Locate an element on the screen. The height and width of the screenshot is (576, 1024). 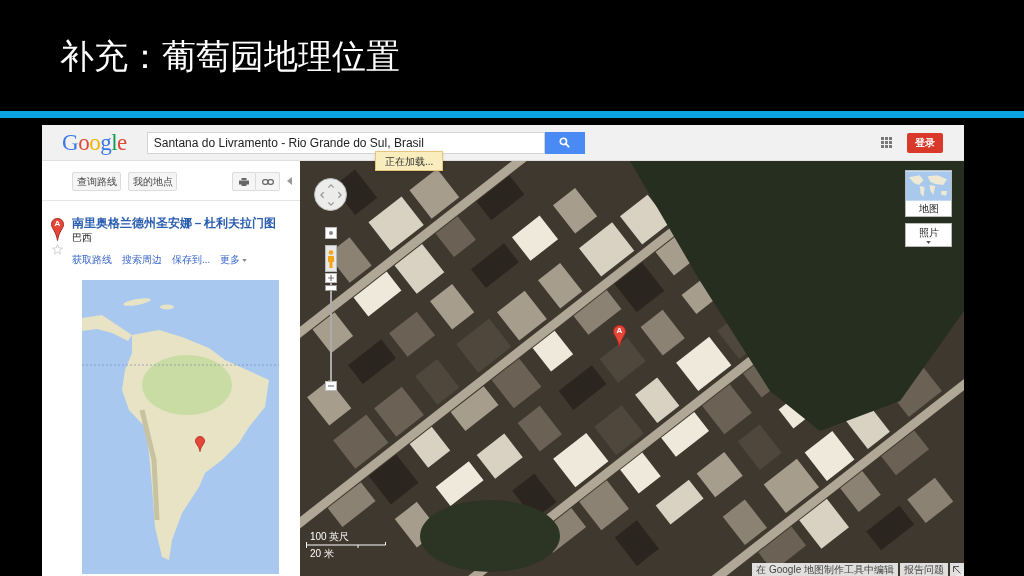
collapse-caret-icon is located at coordinates (289, 181).